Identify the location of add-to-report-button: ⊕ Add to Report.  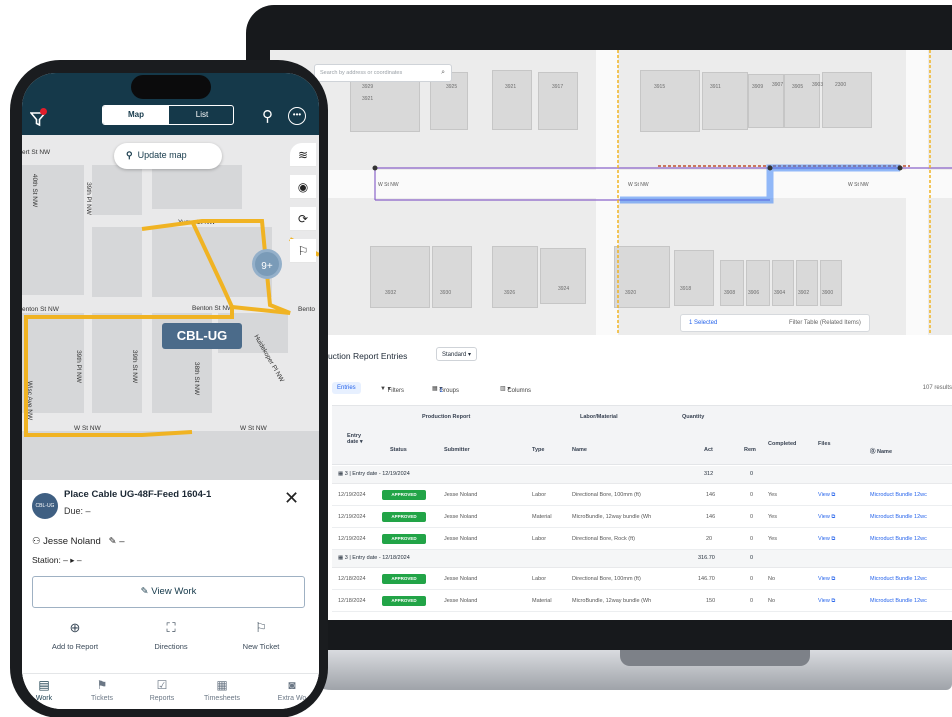
(75, 635).